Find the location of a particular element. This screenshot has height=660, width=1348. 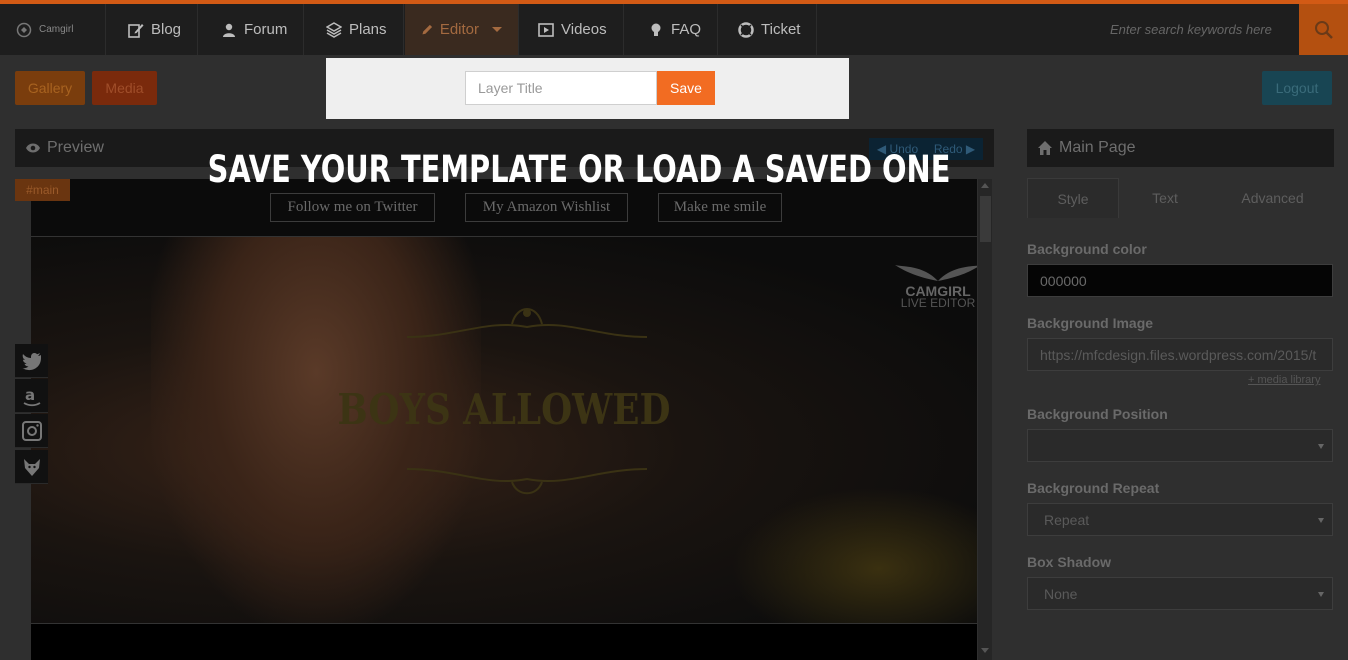

search-icon is located at coordinates (1323, 29).